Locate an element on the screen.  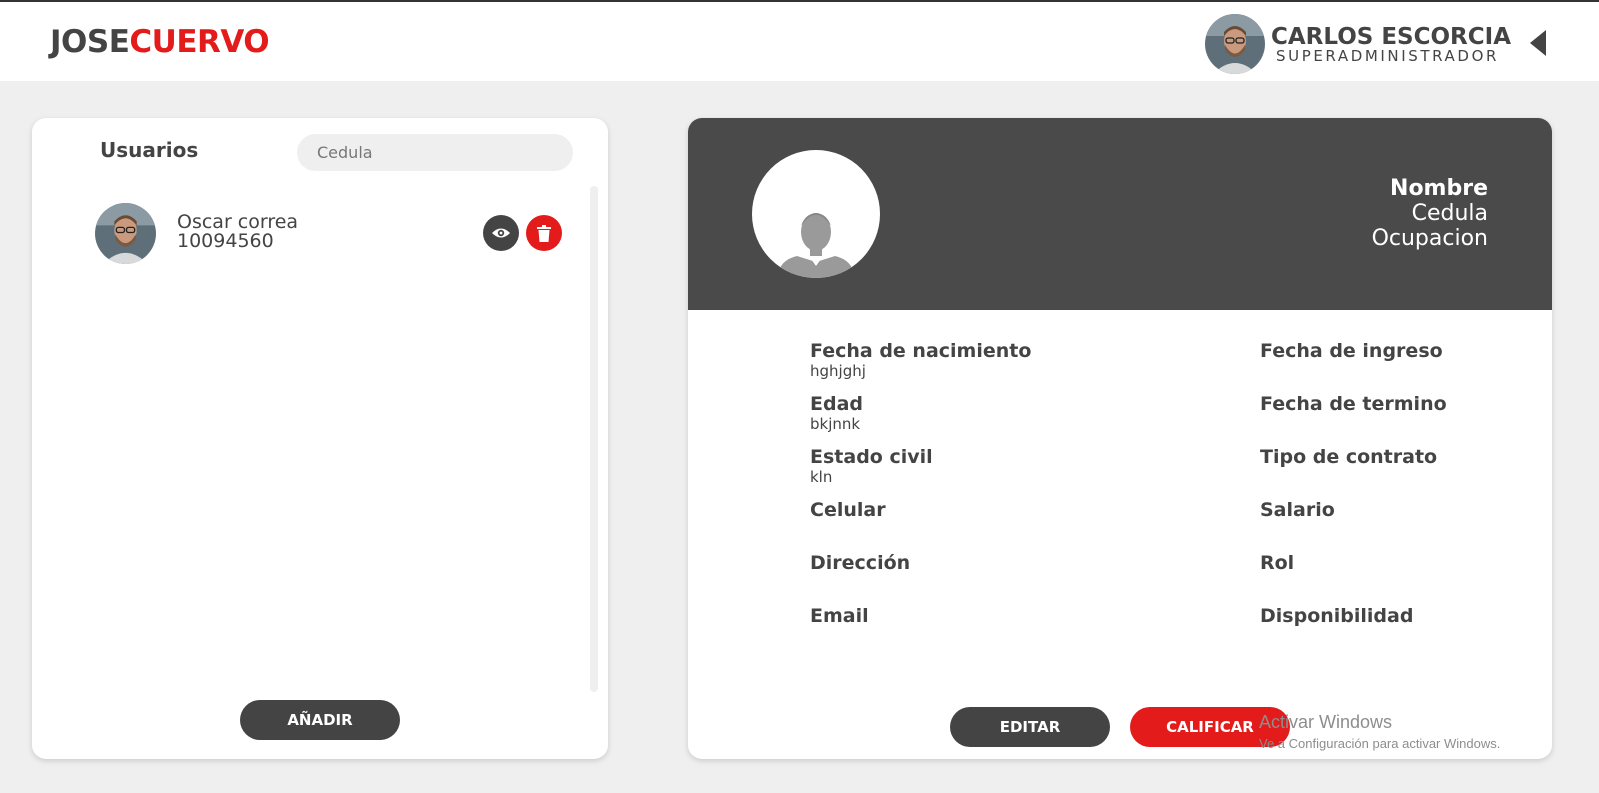
edit-button: EDITAR is located at coordinates (1030, 727).